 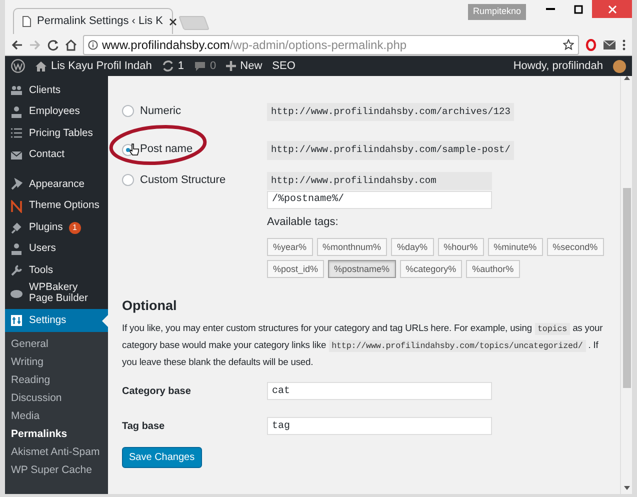 I want to click on wordpress-logo-icon, so click(x=18, y=66).